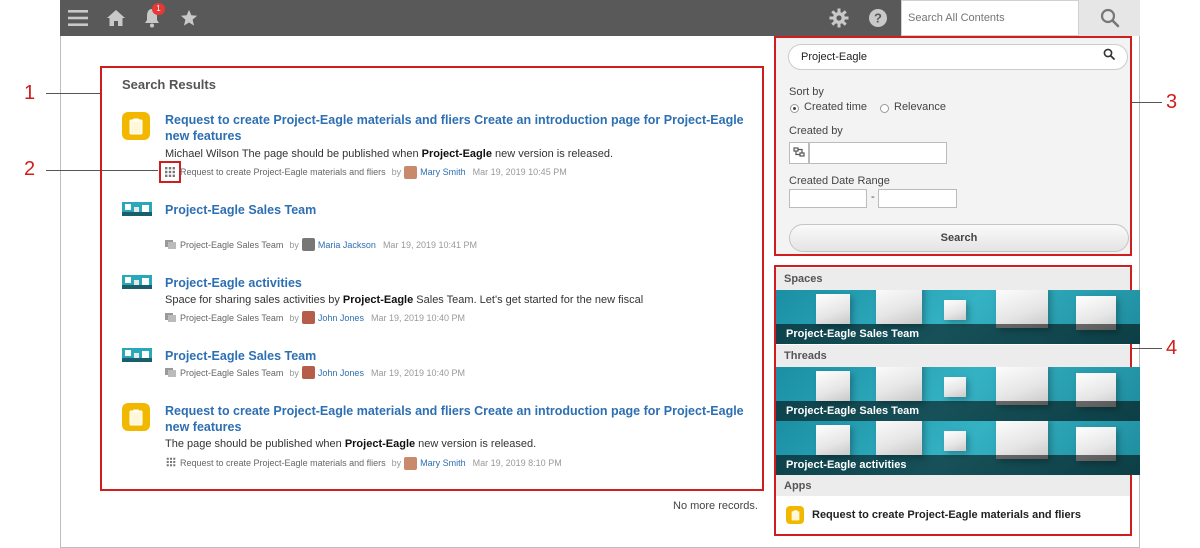 The height and width of the screenshot is (548, 1200). What do you see at coordinates (959, 238) in the screenshot?
I see `search-button: Search` at bounding box center [959, 238].